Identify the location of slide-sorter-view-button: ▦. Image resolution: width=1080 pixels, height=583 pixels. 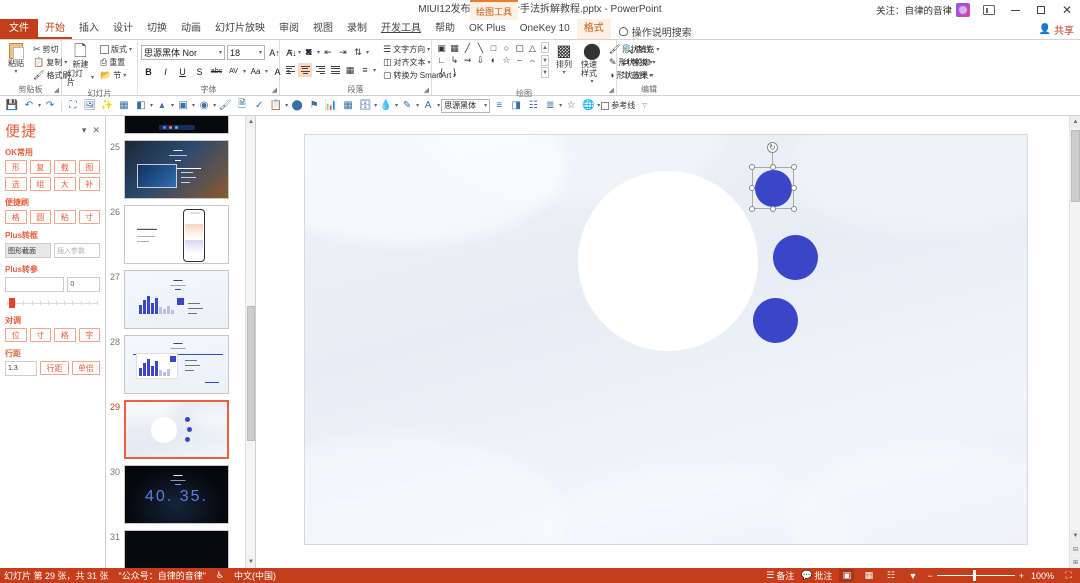
(868, 575).